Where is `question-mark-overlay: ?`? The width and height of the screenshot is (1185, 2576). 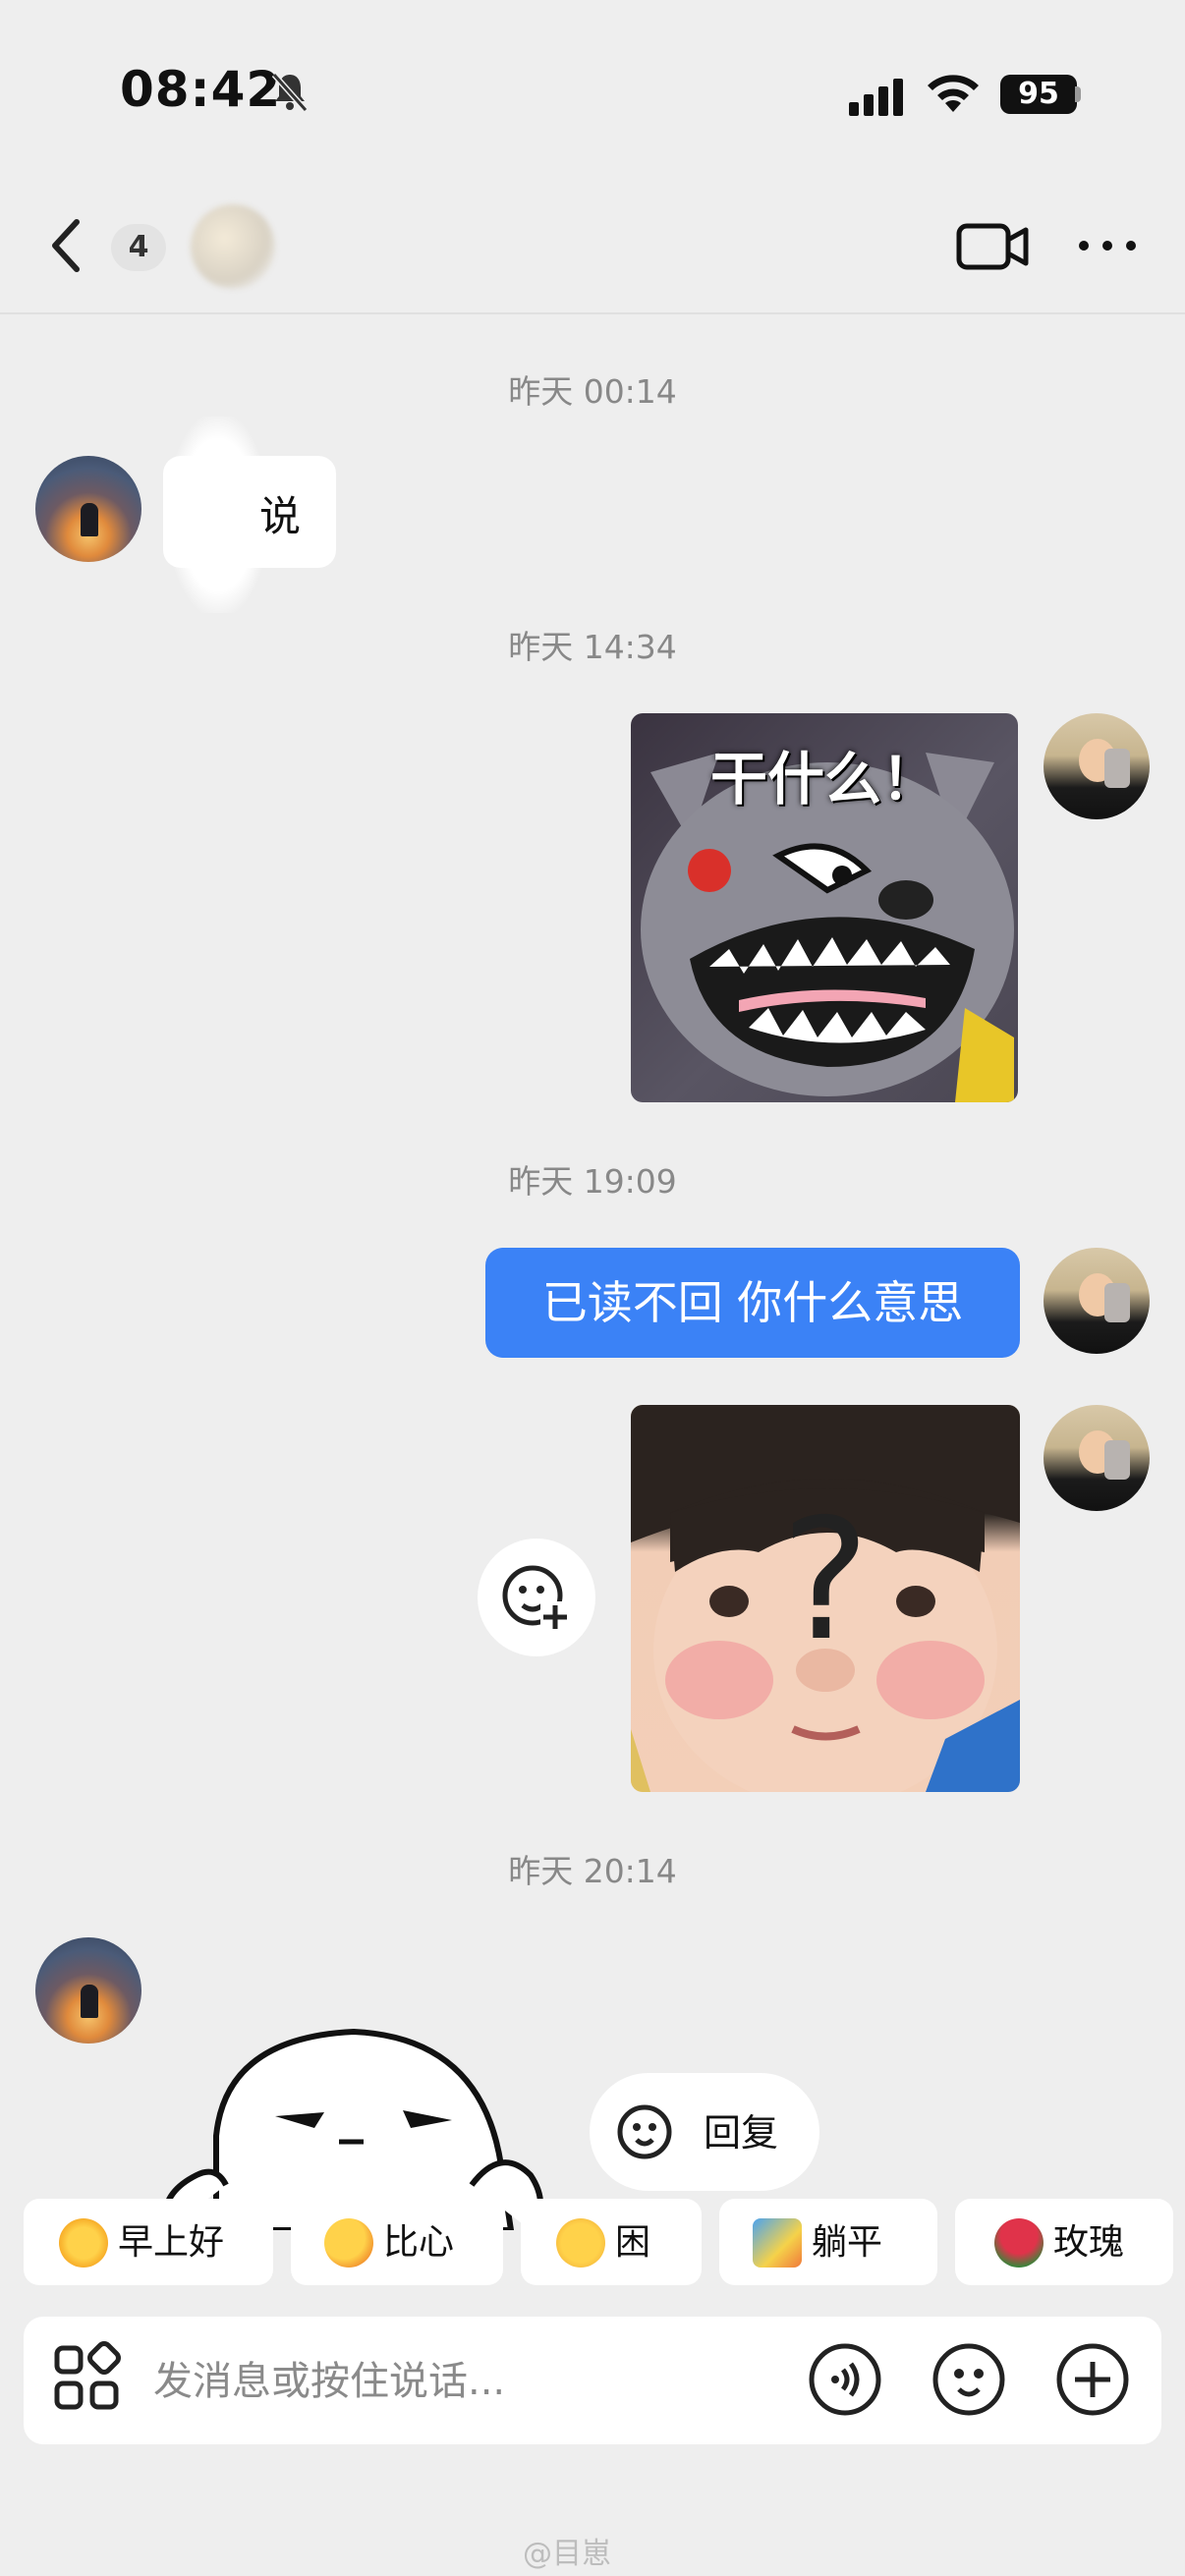 question-mark-overlay: ? is located at coordinates (826, 1581).